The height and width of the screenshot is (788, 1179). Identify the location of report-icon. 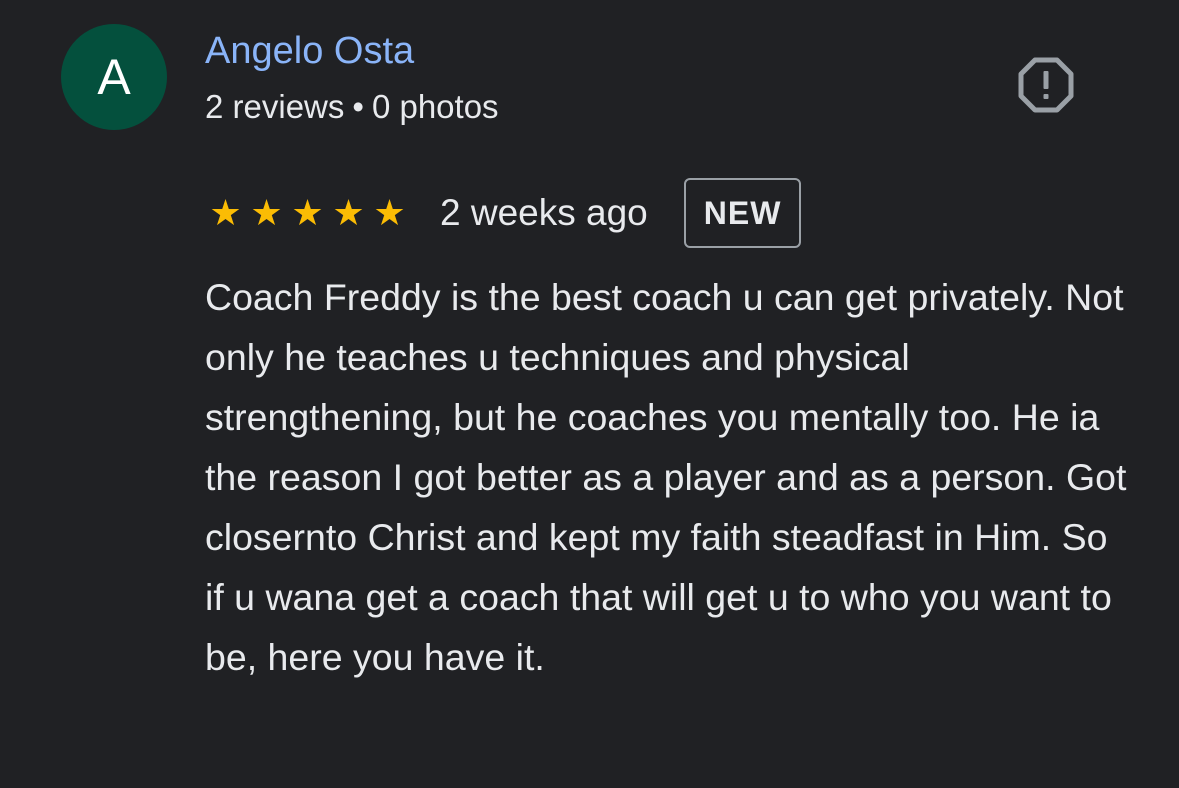
(1046, 85).